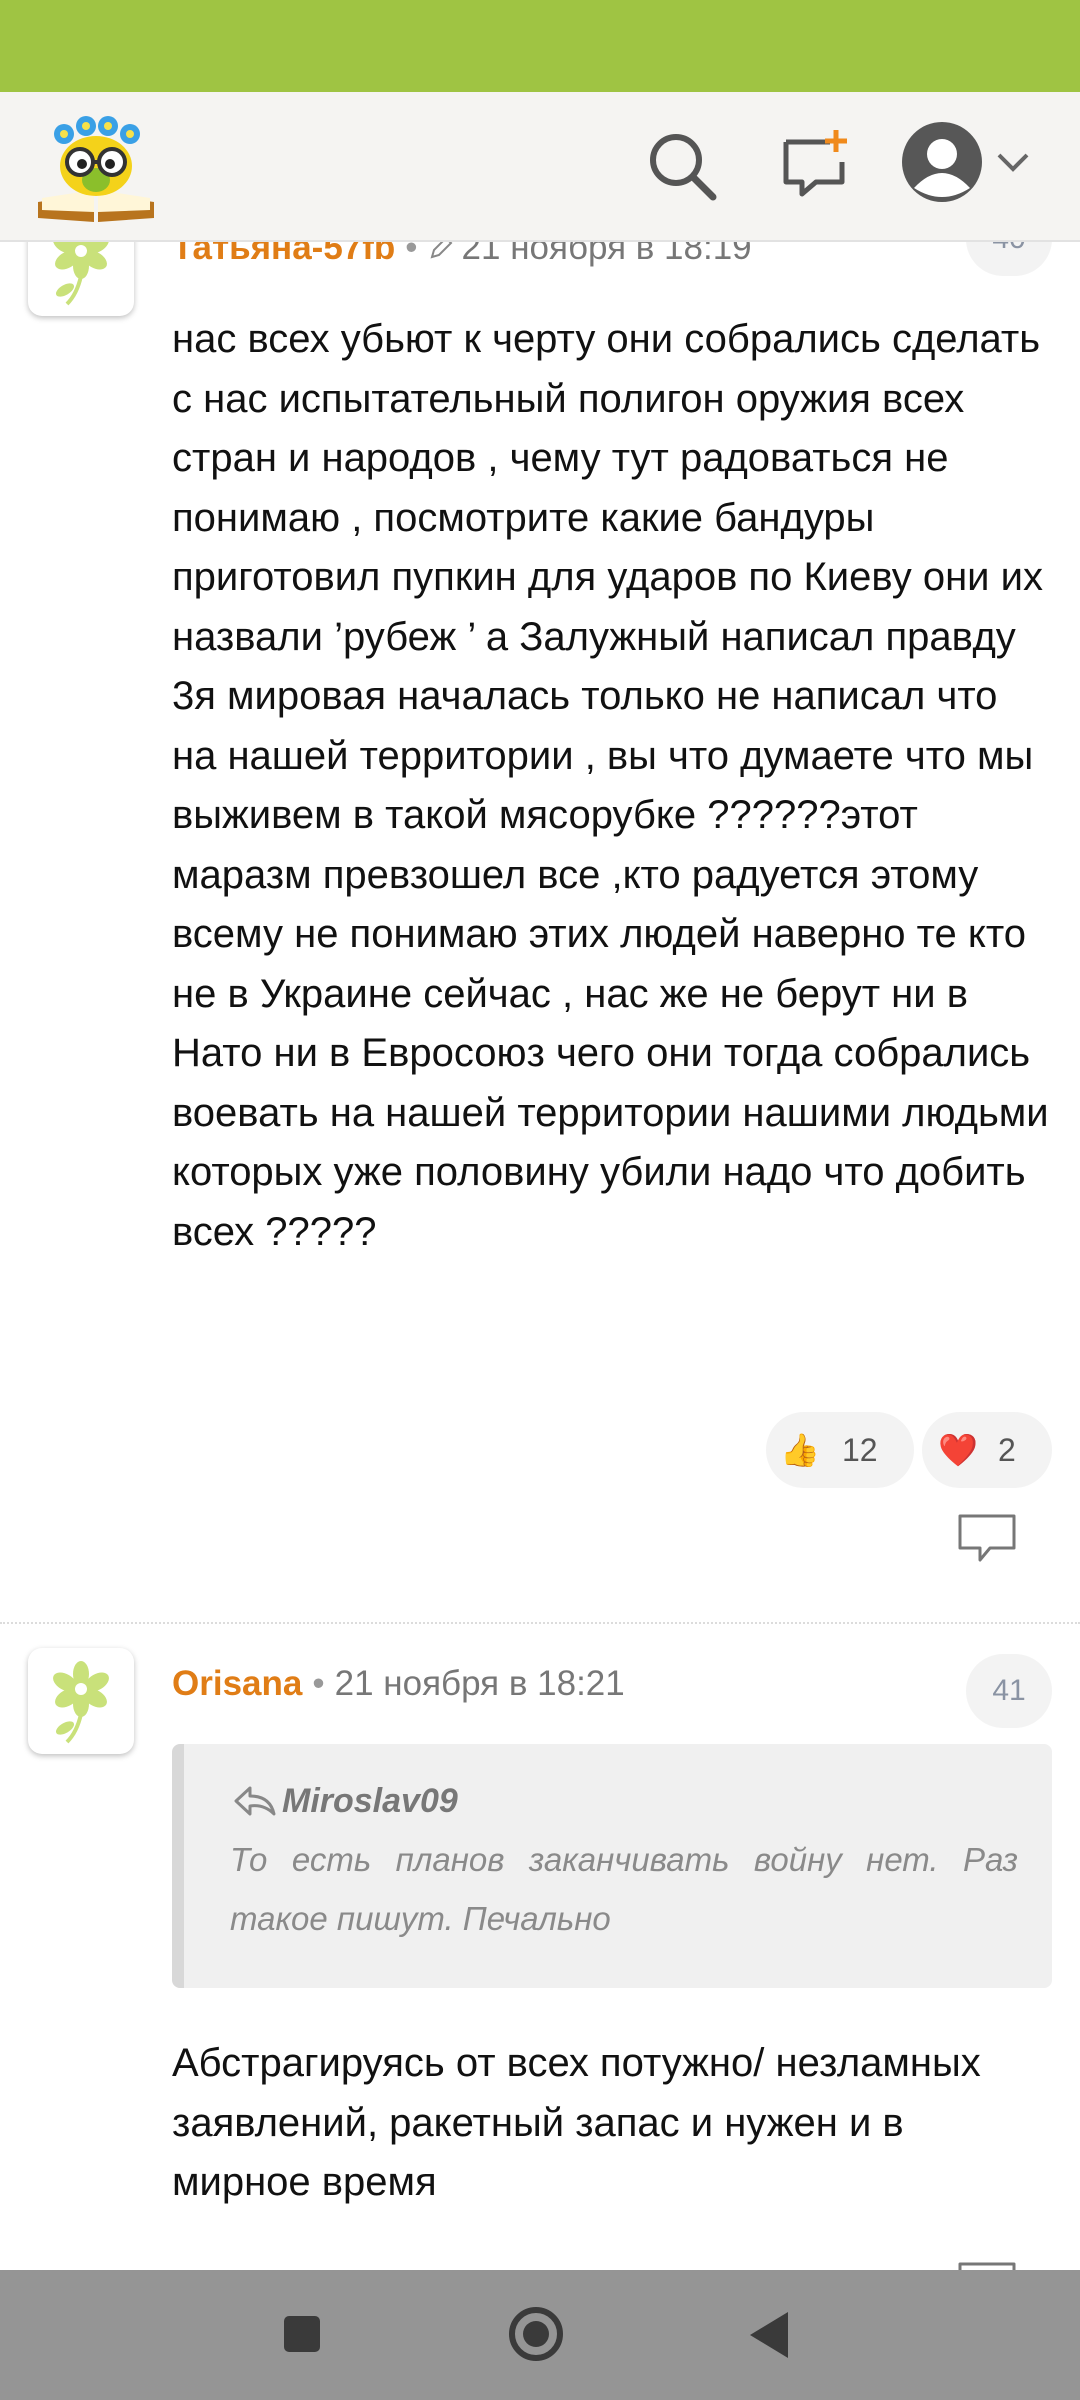 This screenshot has height=2400, width=1080. I want to click on comment-timestamp: 21 ноября в 18:21, so click(479, 1683).